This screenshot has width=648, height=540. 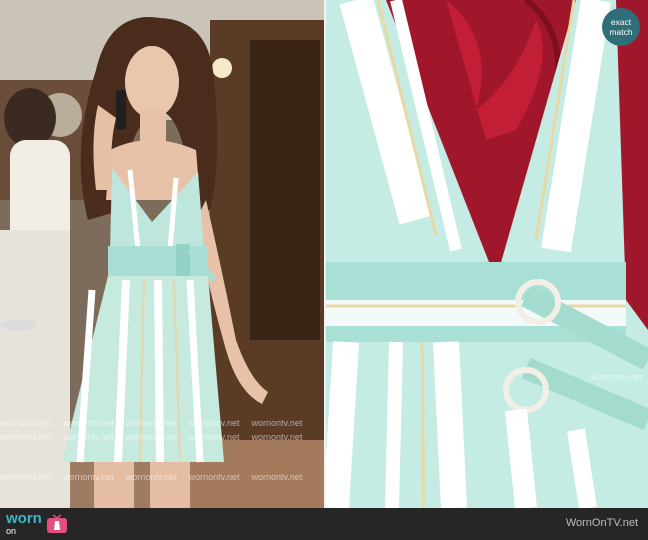 I want to click on badge-line-1: exact, so click(x=621, y=22).